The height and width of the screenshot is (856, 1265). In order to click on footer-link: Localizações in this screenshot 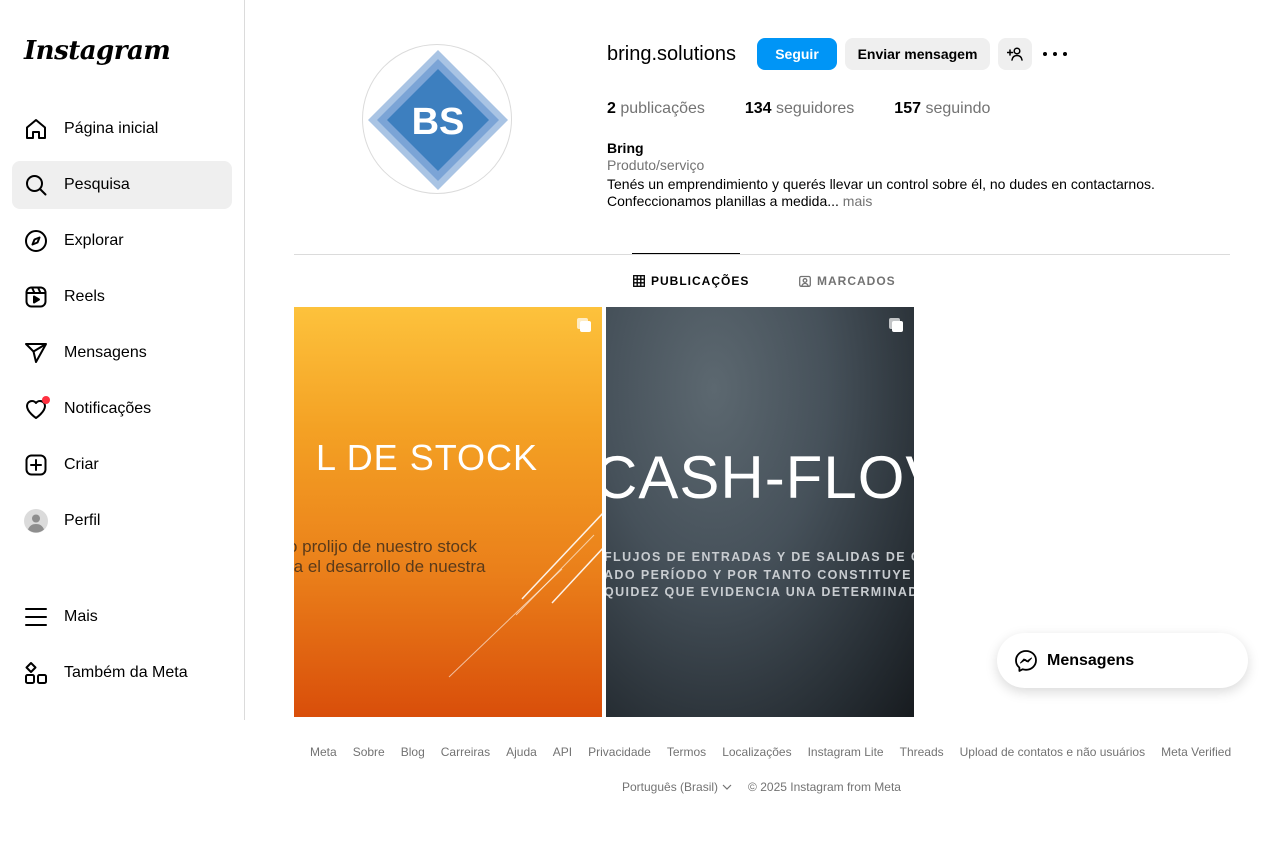, I will do `click(756, 752)`.